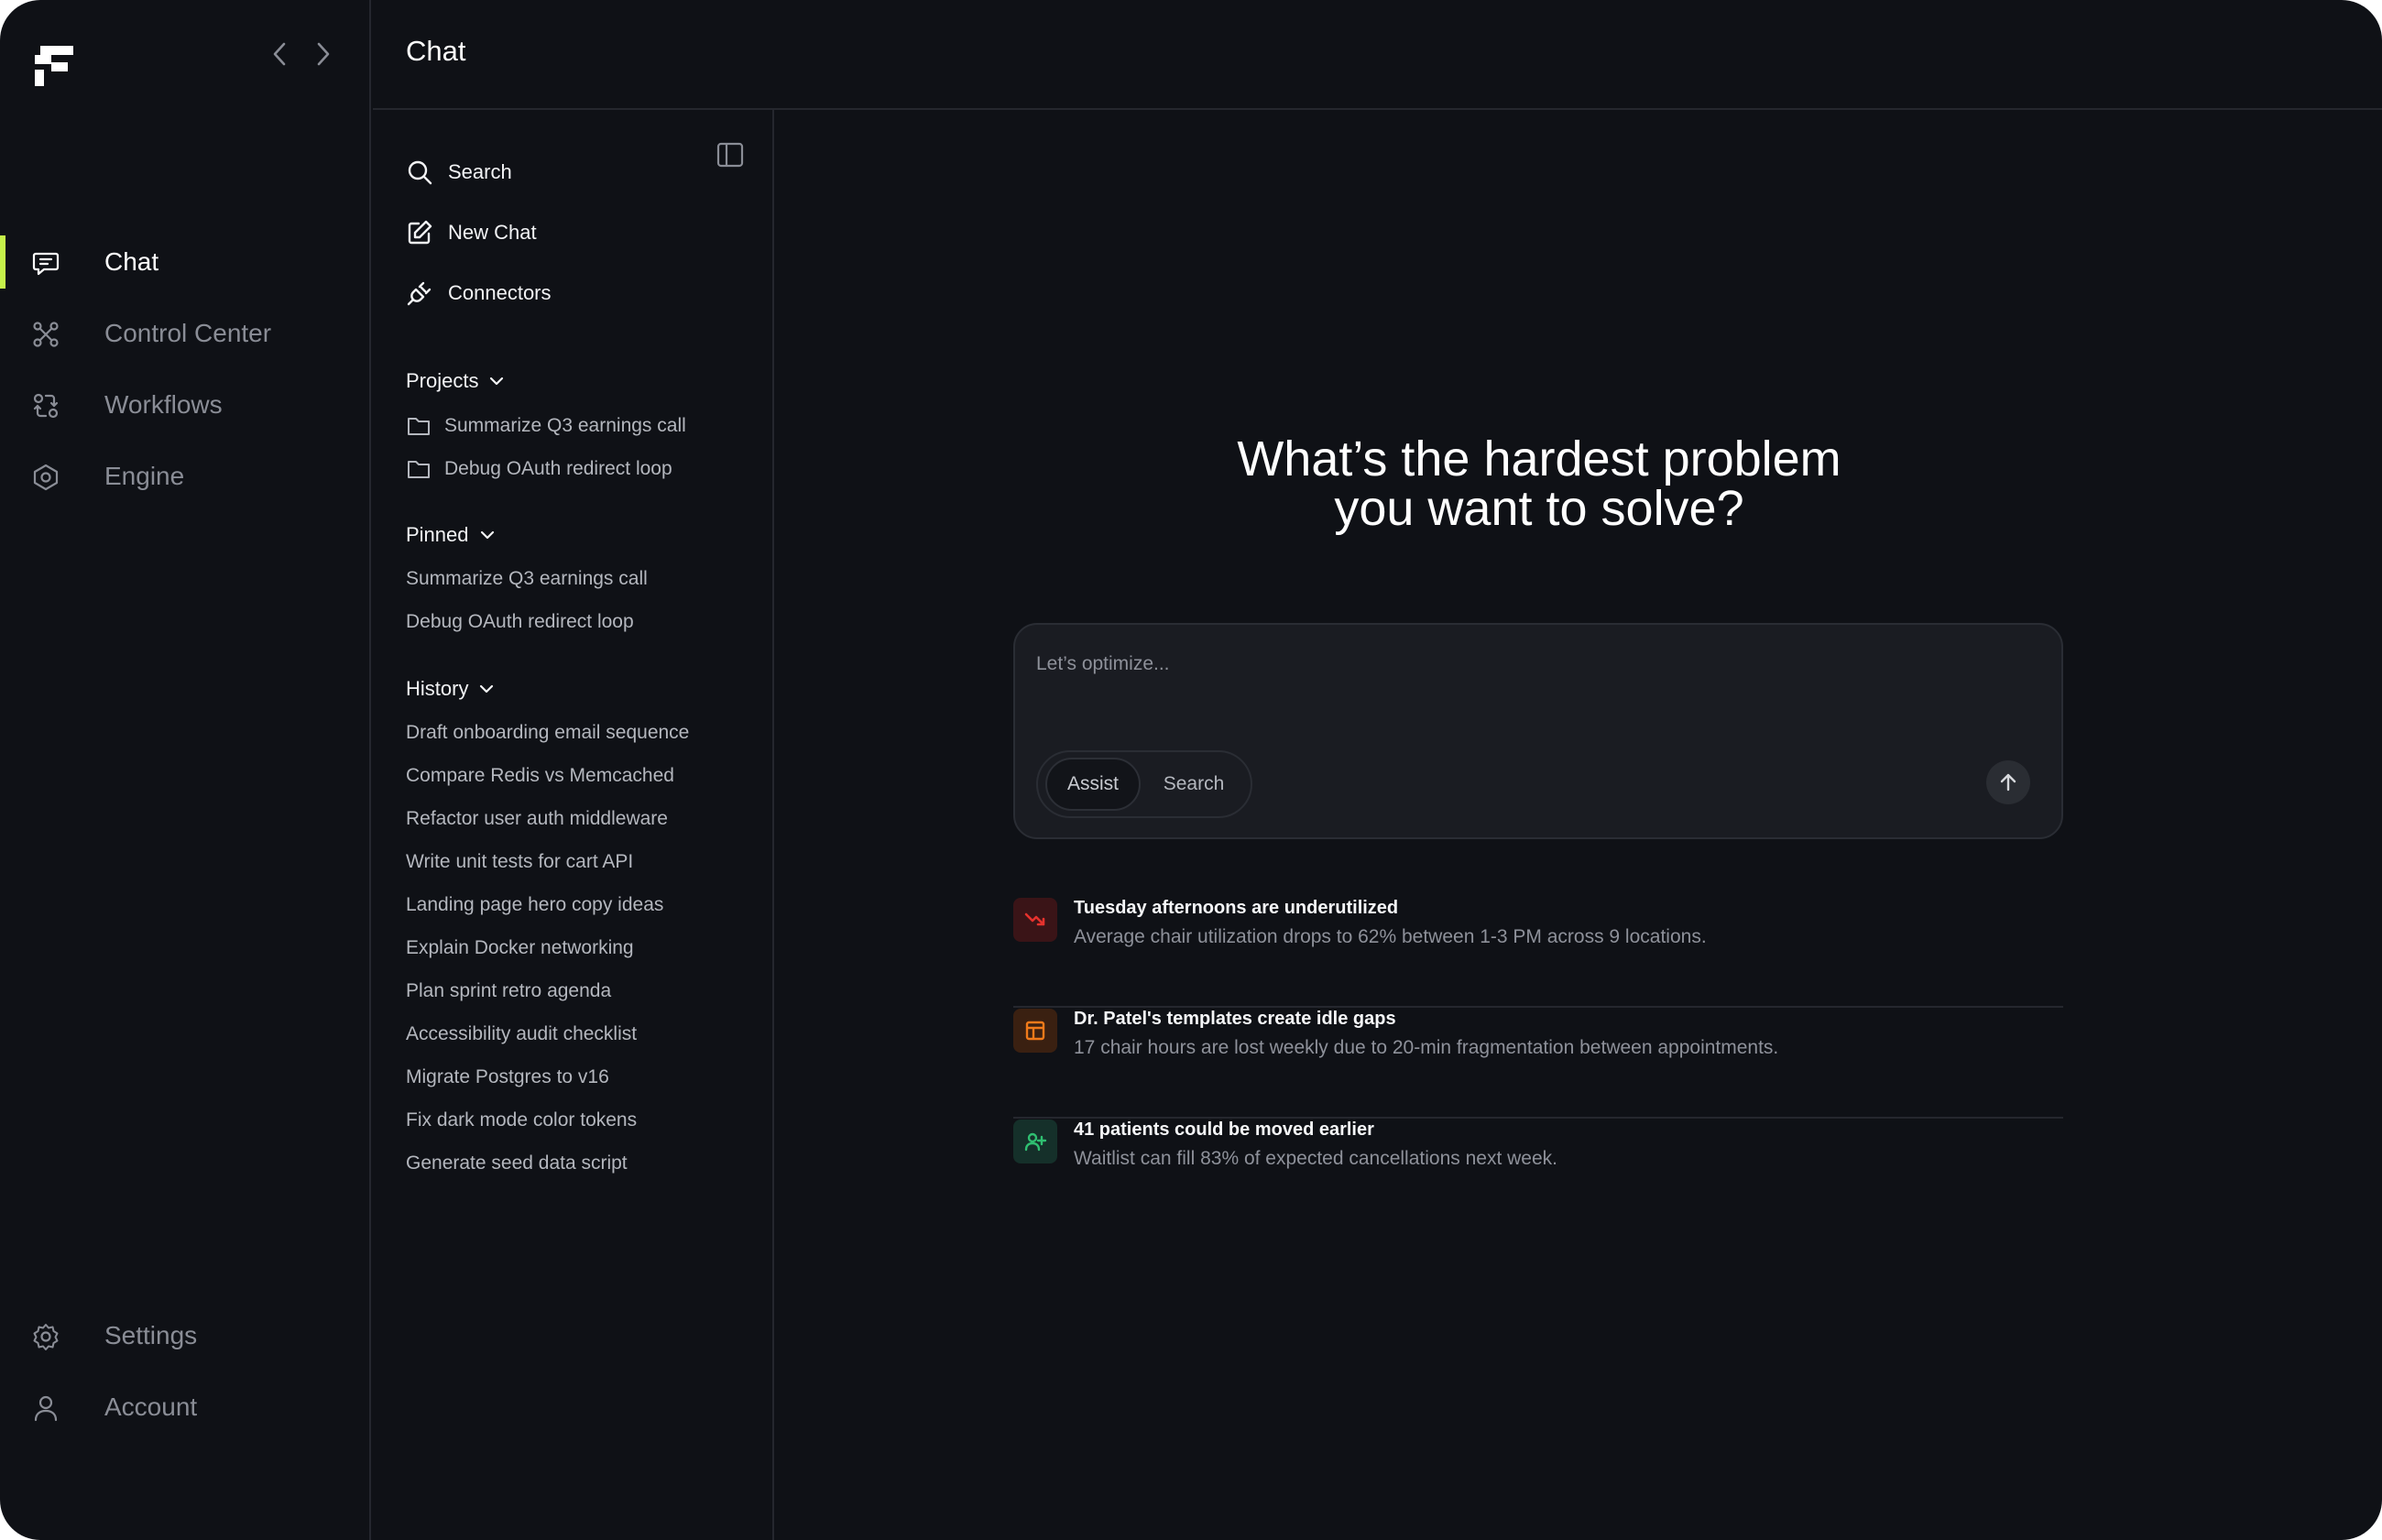 The image size is (2382, 1540). What do you see at coordinates (1236, 908) in the screenshot?
I see `insight-title: Tuesday afternoons are underutilized` at bounding box center [1236, 908].